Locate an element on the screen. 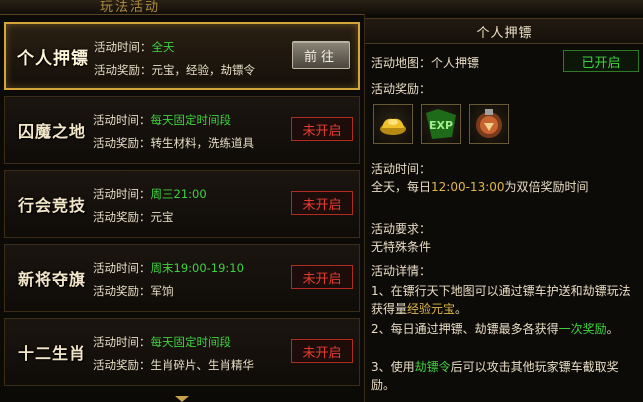 Image resolution: width=643 pixels, height=402 pixels. activity-reward-row: 活动奖励：元宝 is located at coordinates (133, 217).